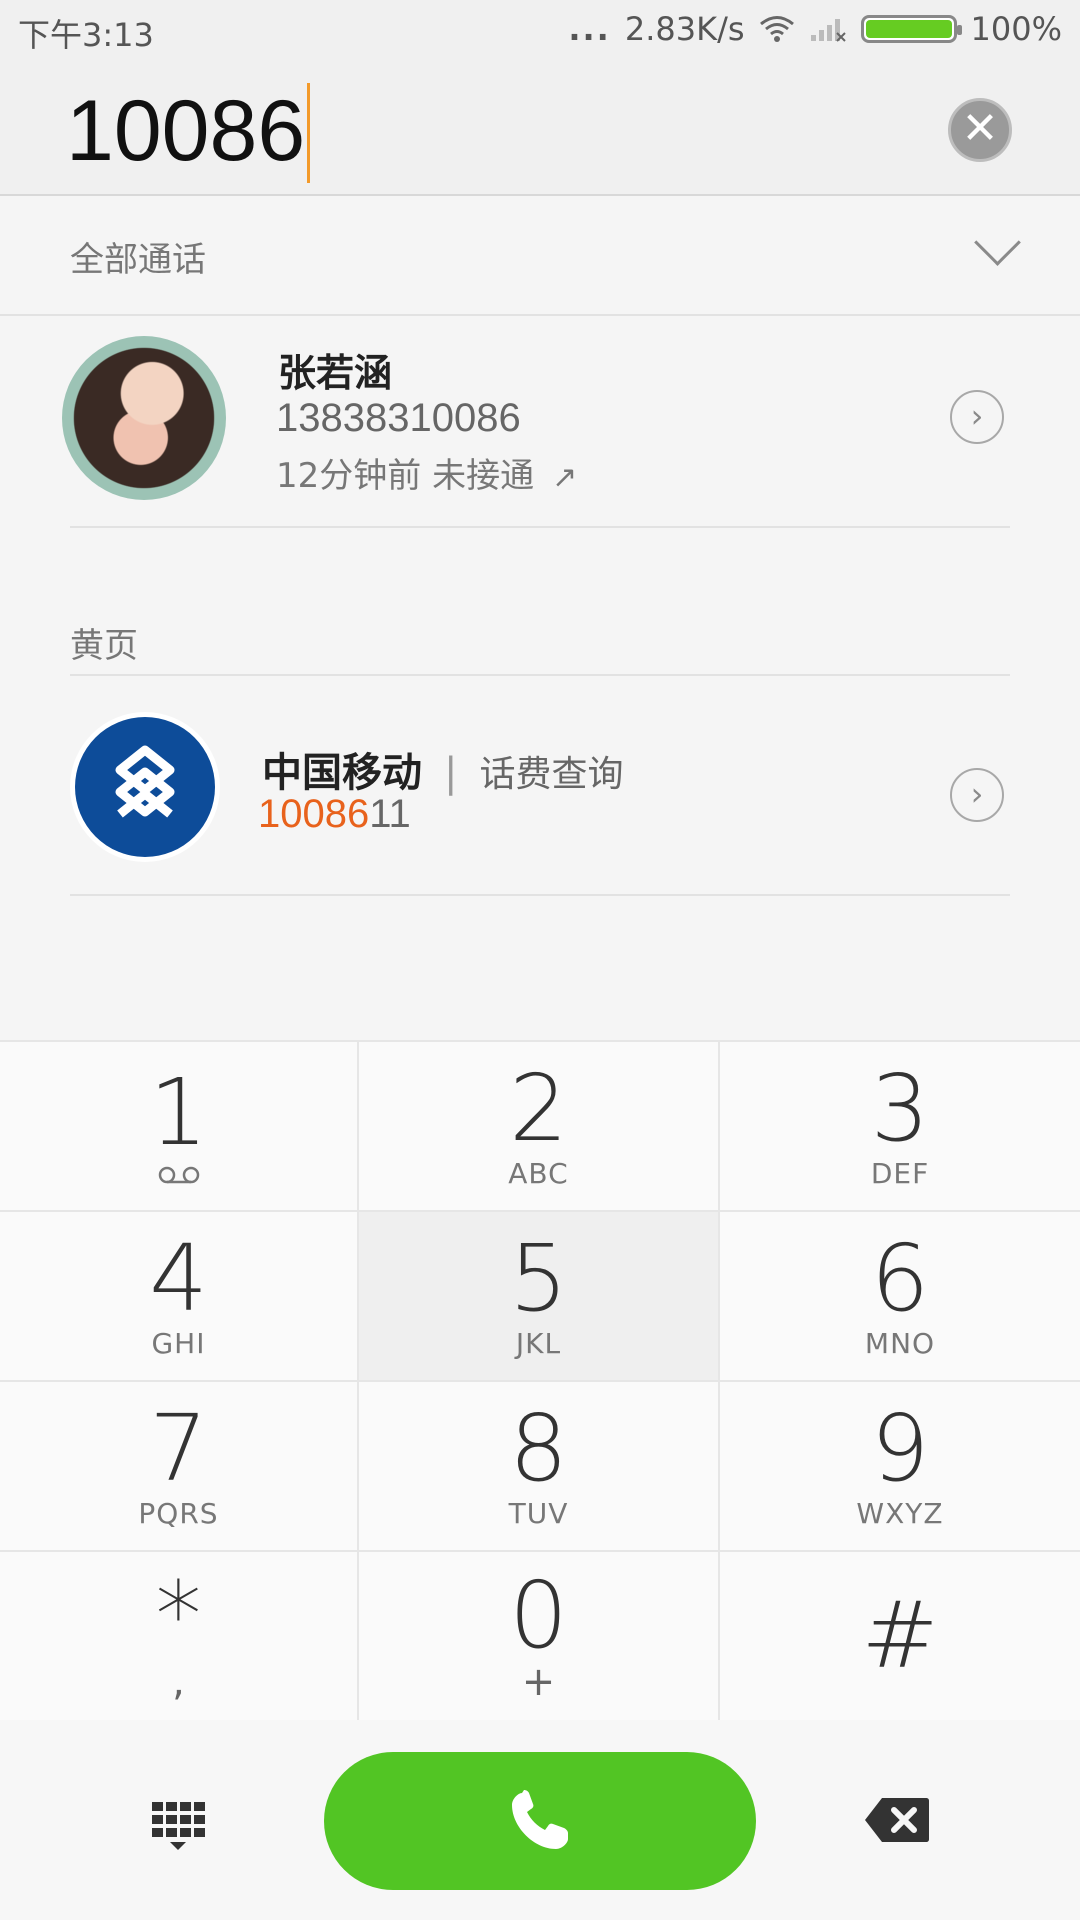  I want to click on dial-input: 10086, so click(188, 134).